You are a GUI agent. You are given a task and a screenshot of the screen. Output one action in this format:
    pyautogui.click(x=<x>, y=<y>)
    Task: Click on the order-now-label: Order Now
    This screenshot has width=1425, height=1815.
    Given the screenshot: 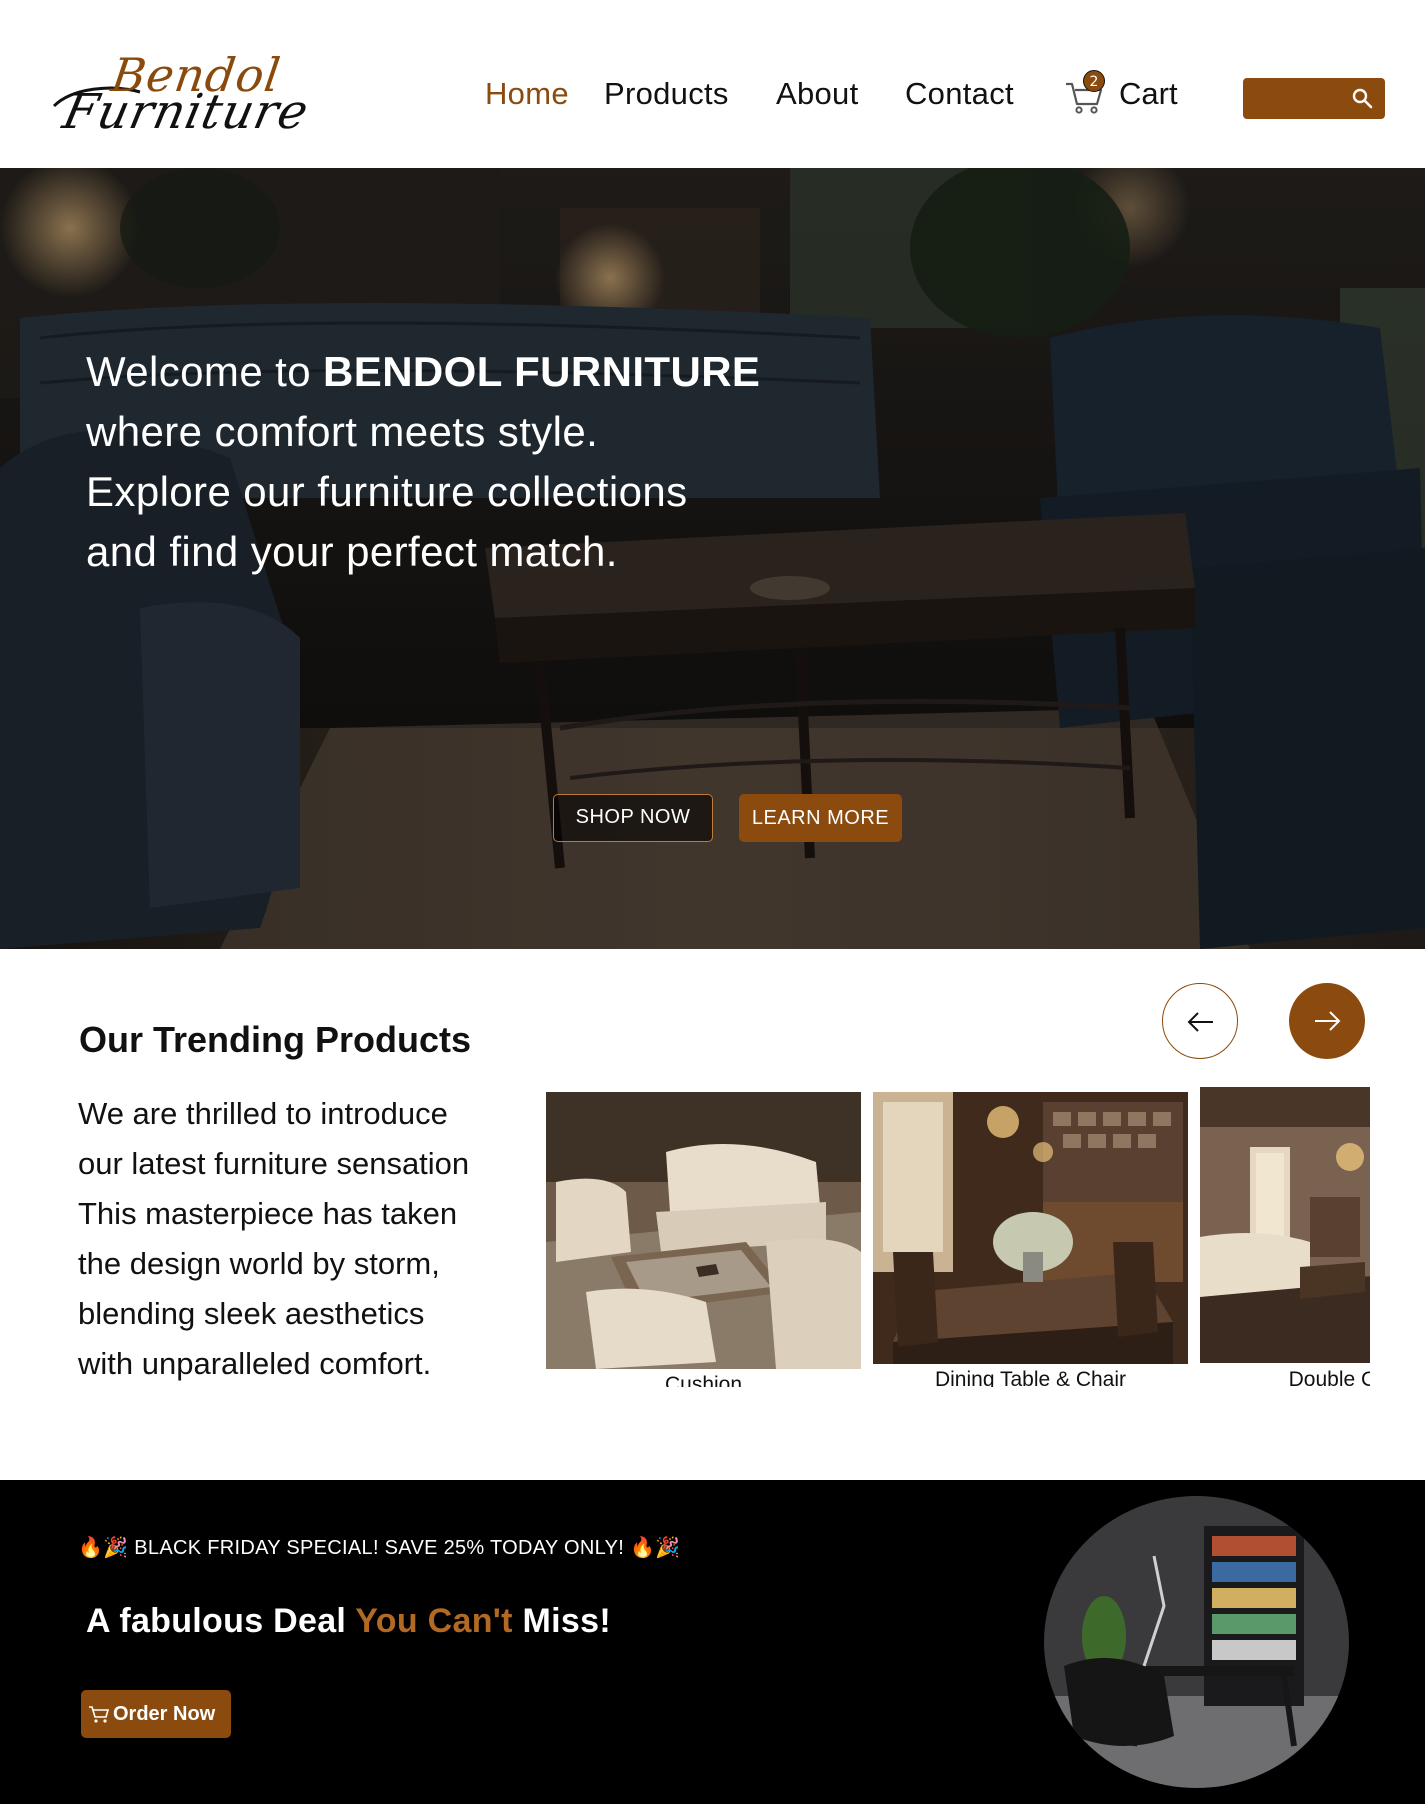 What is the action you would take?
    pyautogui.click(x=164, y=1714)
    